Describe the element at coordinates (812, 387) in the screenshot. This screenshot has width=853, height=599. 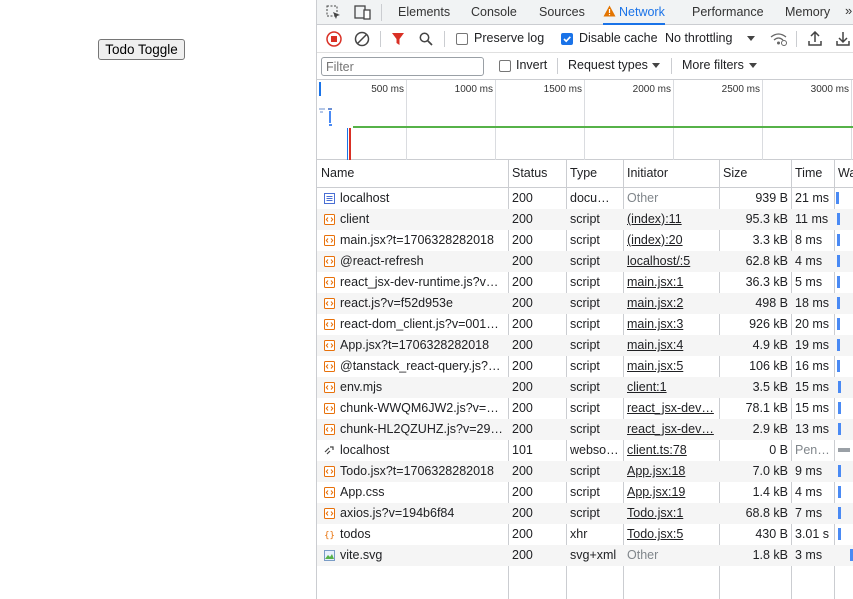
I see `request-time: 15 ms` at that location.